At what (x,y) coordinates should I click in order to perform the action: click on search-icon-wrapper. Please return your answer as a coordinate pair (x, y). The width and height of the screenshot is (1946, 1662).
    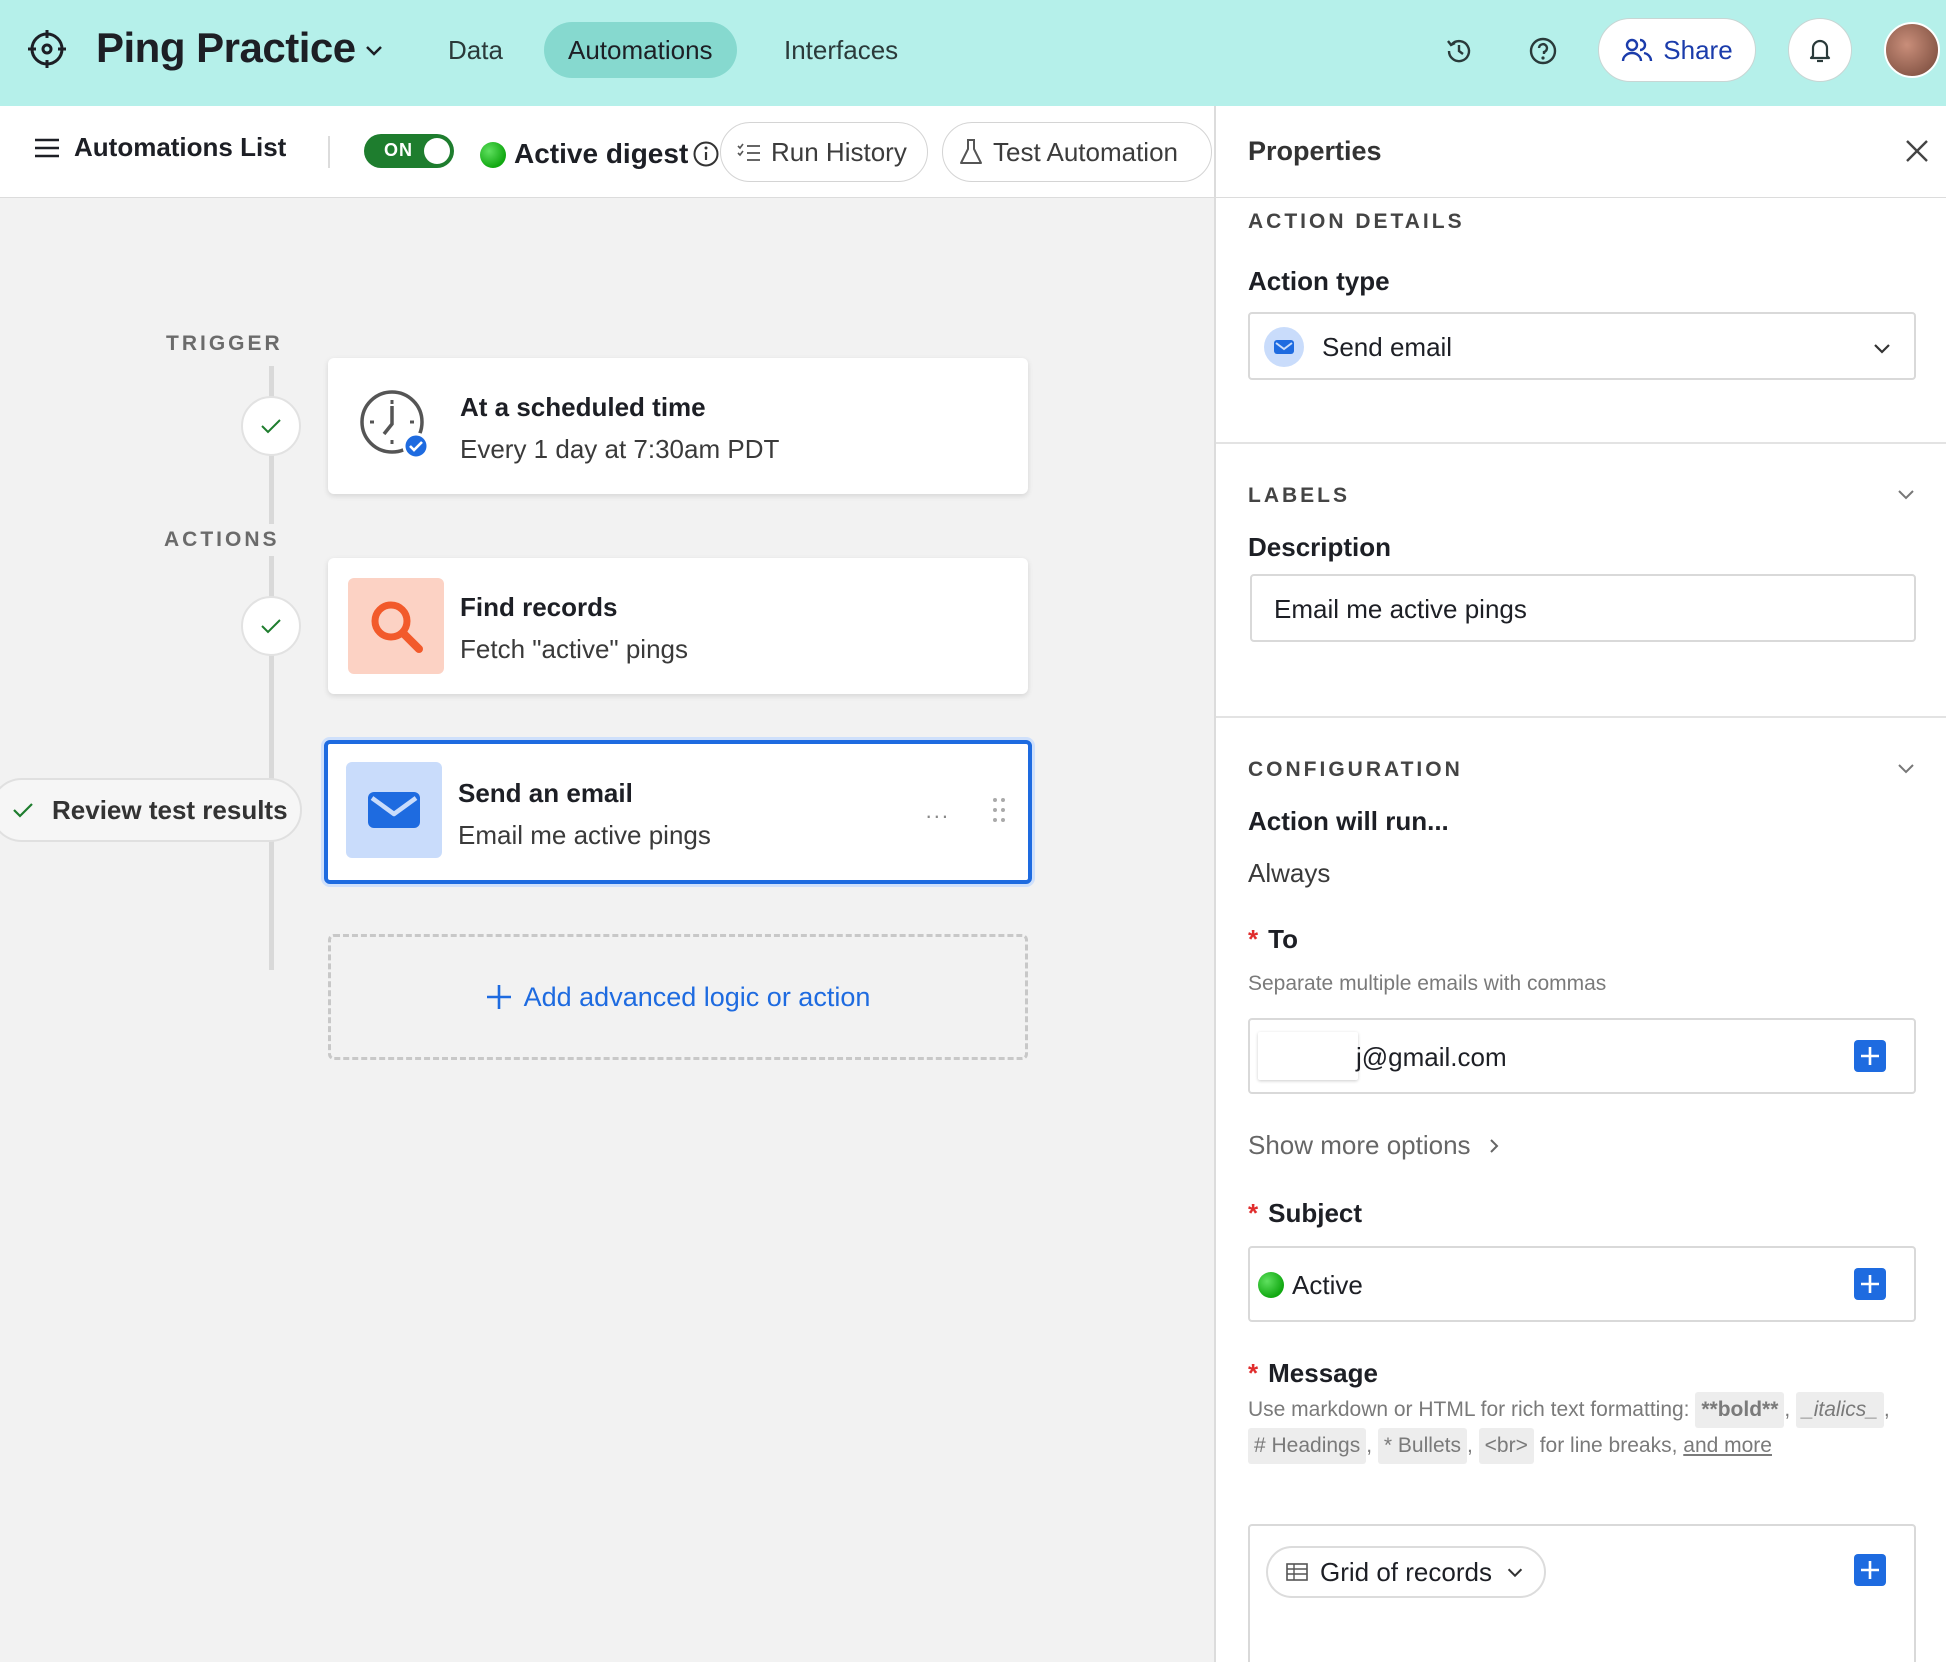
    Looking at the image, I should click on (396, 626).